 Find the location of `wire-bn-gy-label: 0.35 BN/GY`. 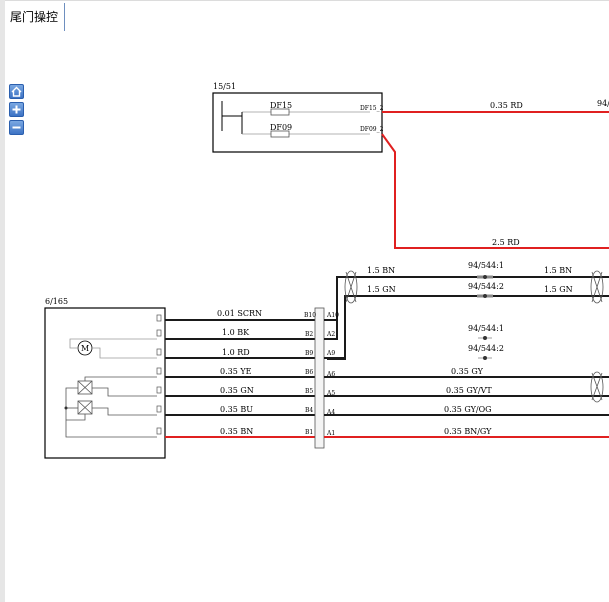

wire-bn-gy-label: 0.35 BN/GY is located at coordinates (468, 431).